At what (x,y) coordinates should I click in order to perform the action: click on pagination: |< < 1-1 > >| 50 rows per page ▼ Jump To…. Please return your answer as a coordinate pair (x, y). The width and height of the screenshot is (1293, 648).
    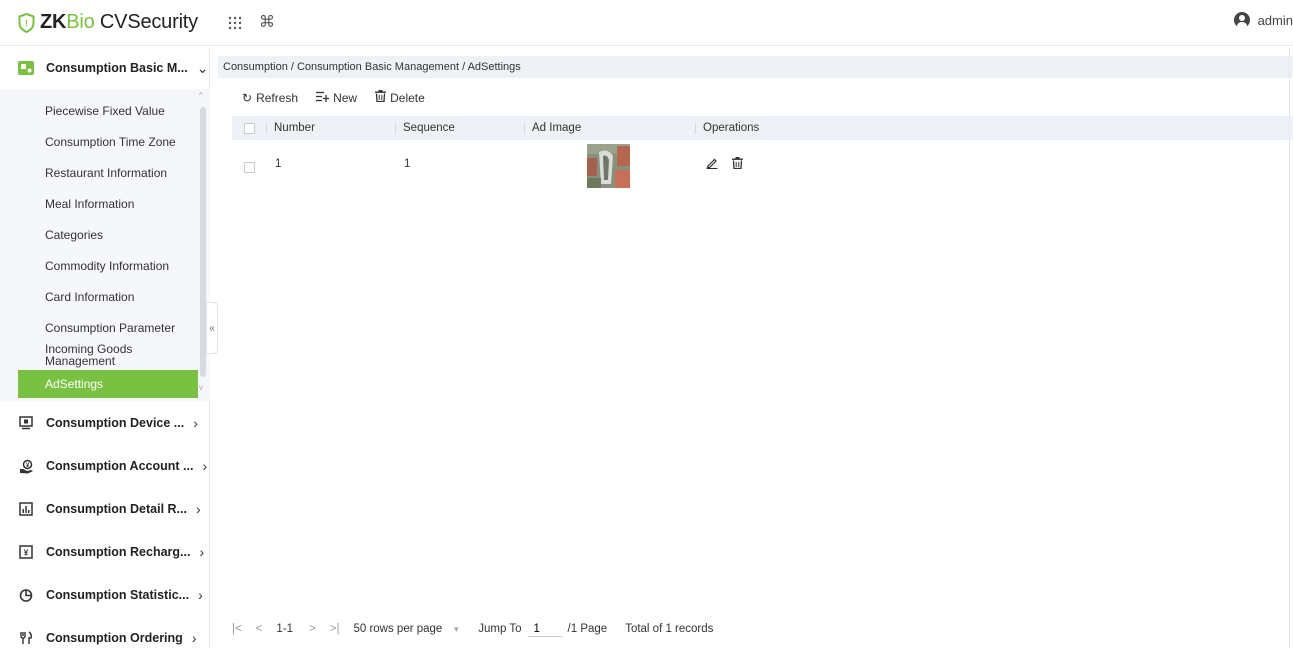
    Looking at the image, I should click on (472, 629).